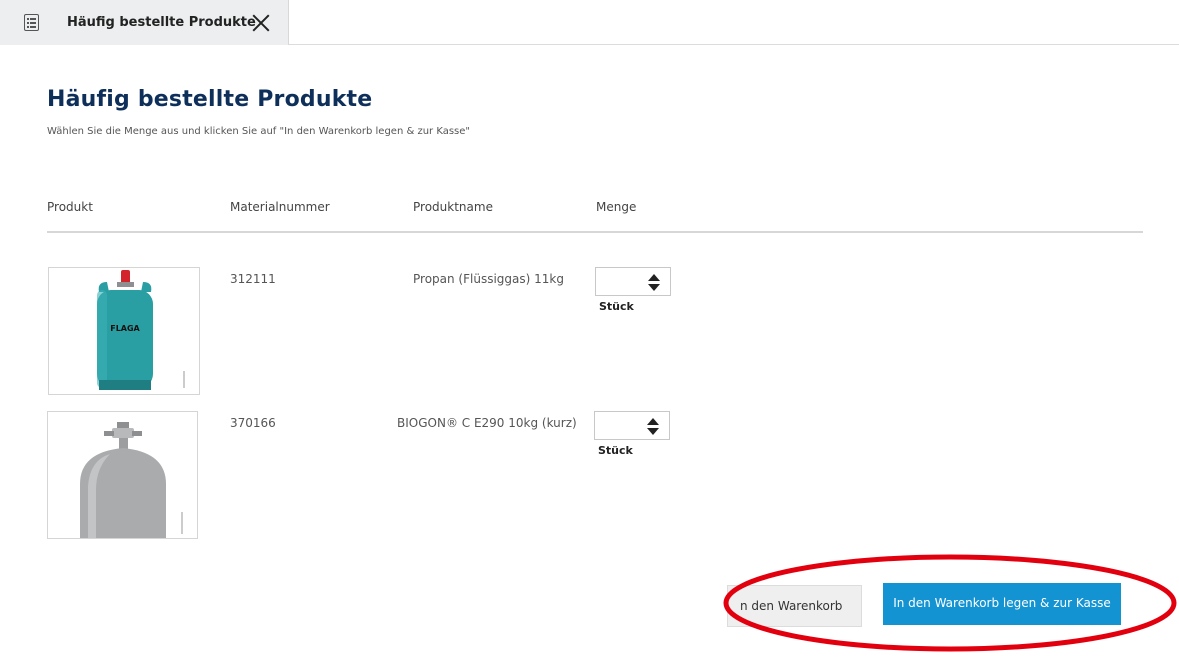 Image resolution: width=1179 pixels, height=659 pixels. Describe the element at coordinates (453, 207) in the screenshot. I see `column-header-product-name: Produktname` at that location.